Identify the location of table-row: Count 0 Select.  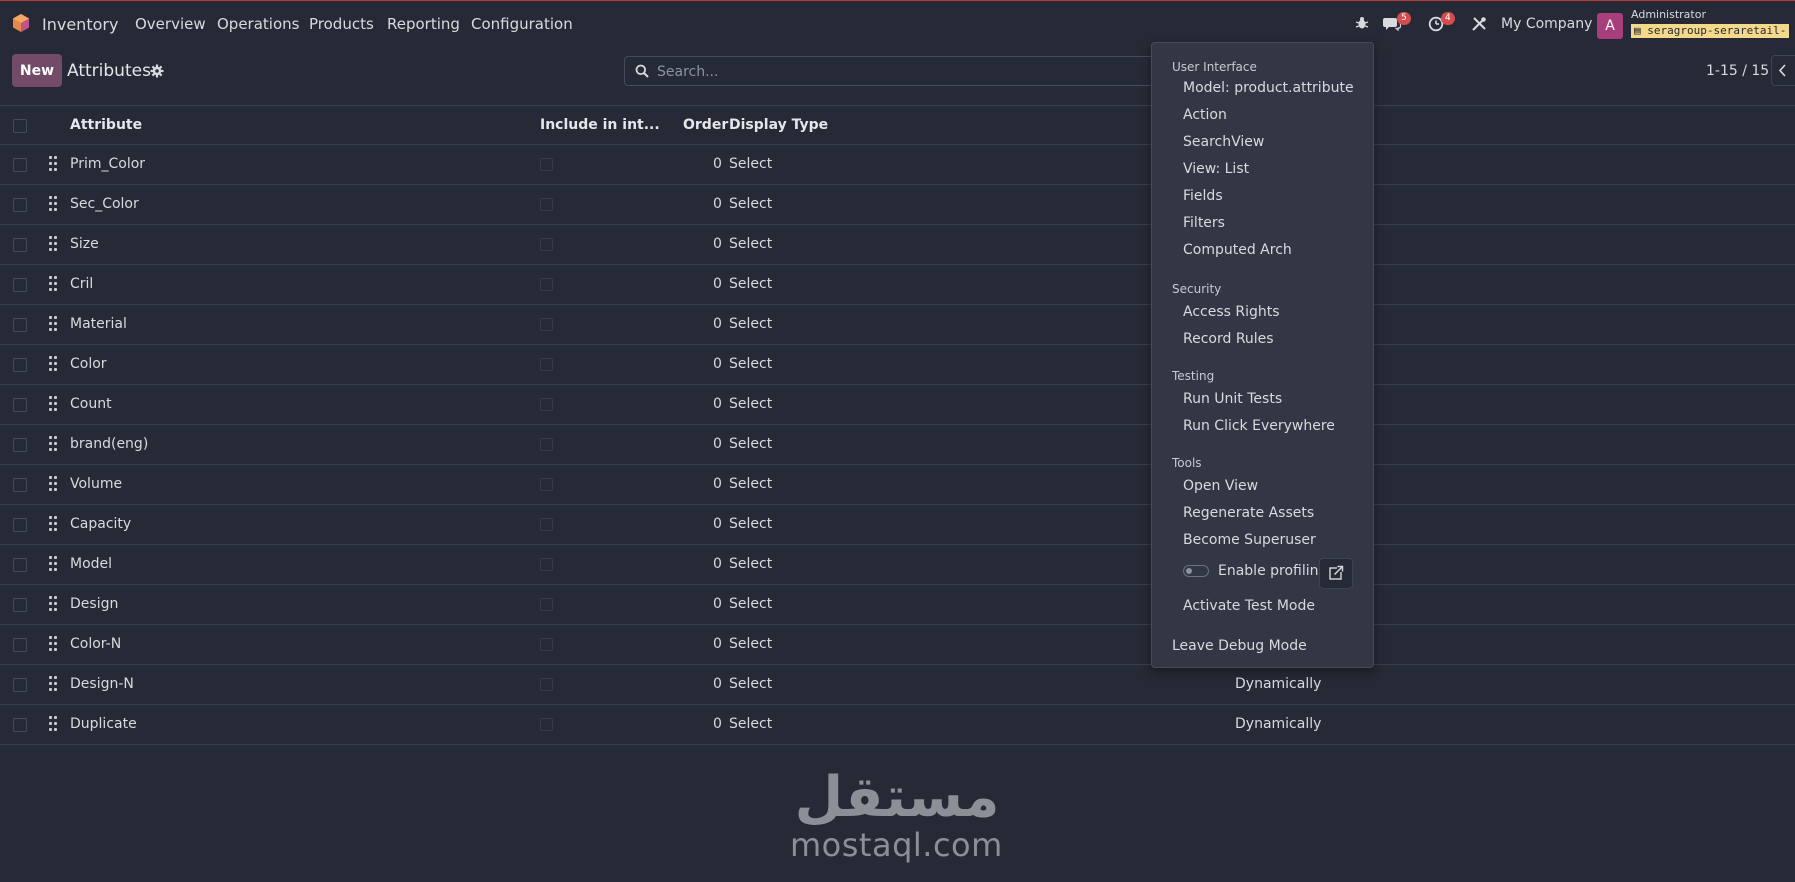
(897, 405).